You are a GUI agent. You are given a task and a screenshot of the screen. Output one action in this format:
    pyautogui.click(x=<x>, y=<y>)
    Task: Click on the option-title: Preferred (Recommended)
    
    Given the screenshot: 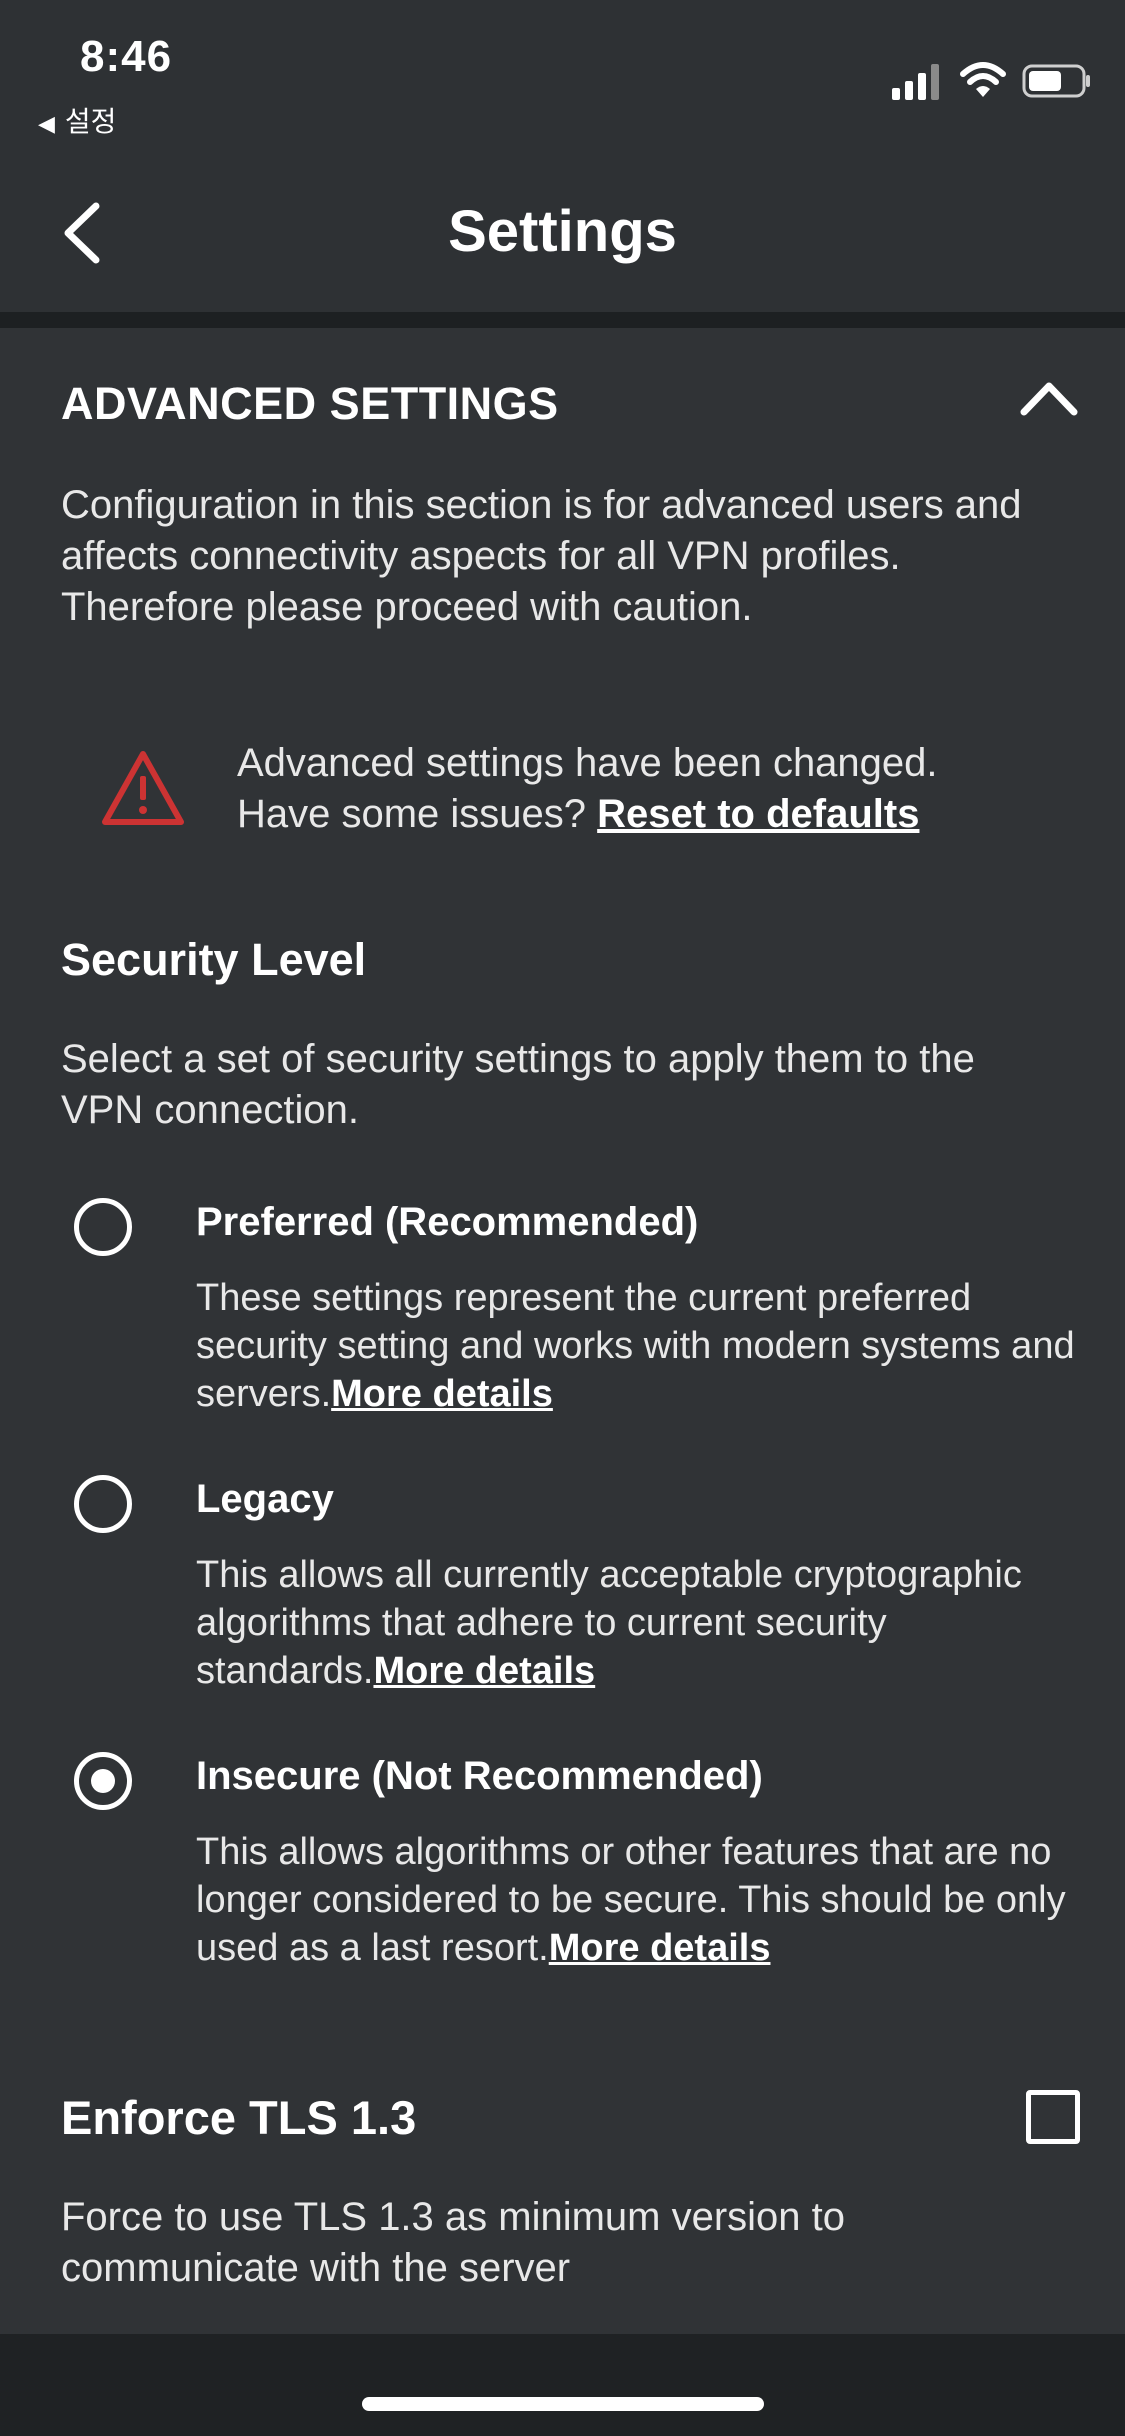 What is the action you would take?
    pyautogui.click(x=447, y=1222)
    